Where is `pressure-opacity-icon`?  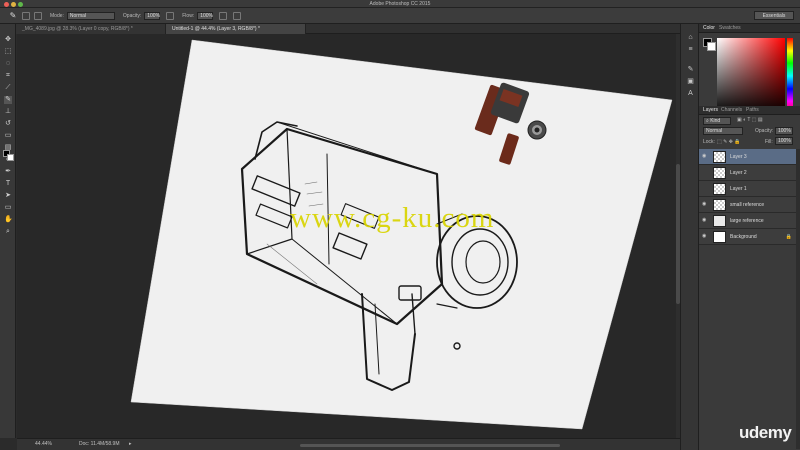
pressure-opacity-icon is located at coordinates (170, 15).